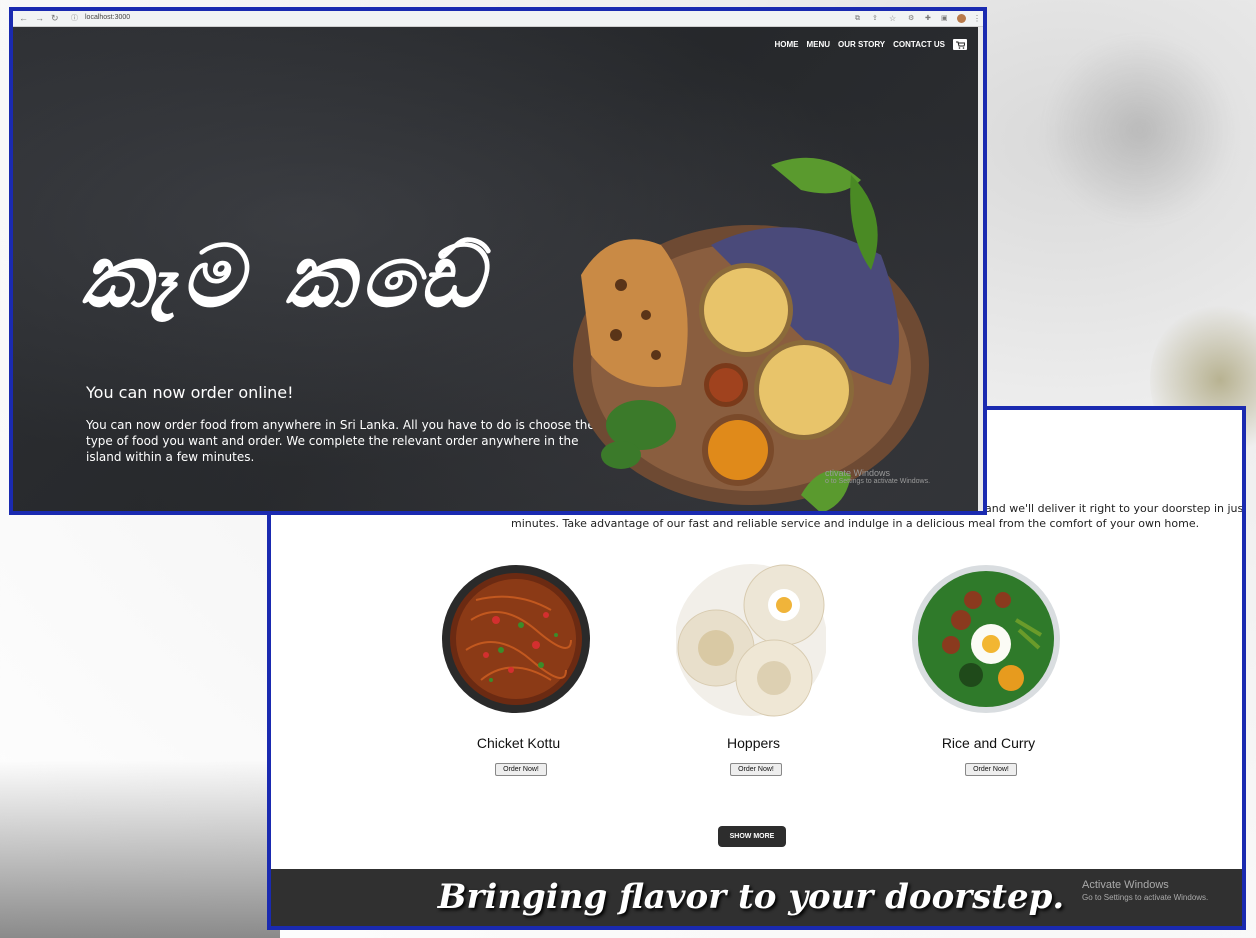 The width and height of the screenshot is (1256, 938). I want to click on food-name: Rice and Curry, so click(988, 743).